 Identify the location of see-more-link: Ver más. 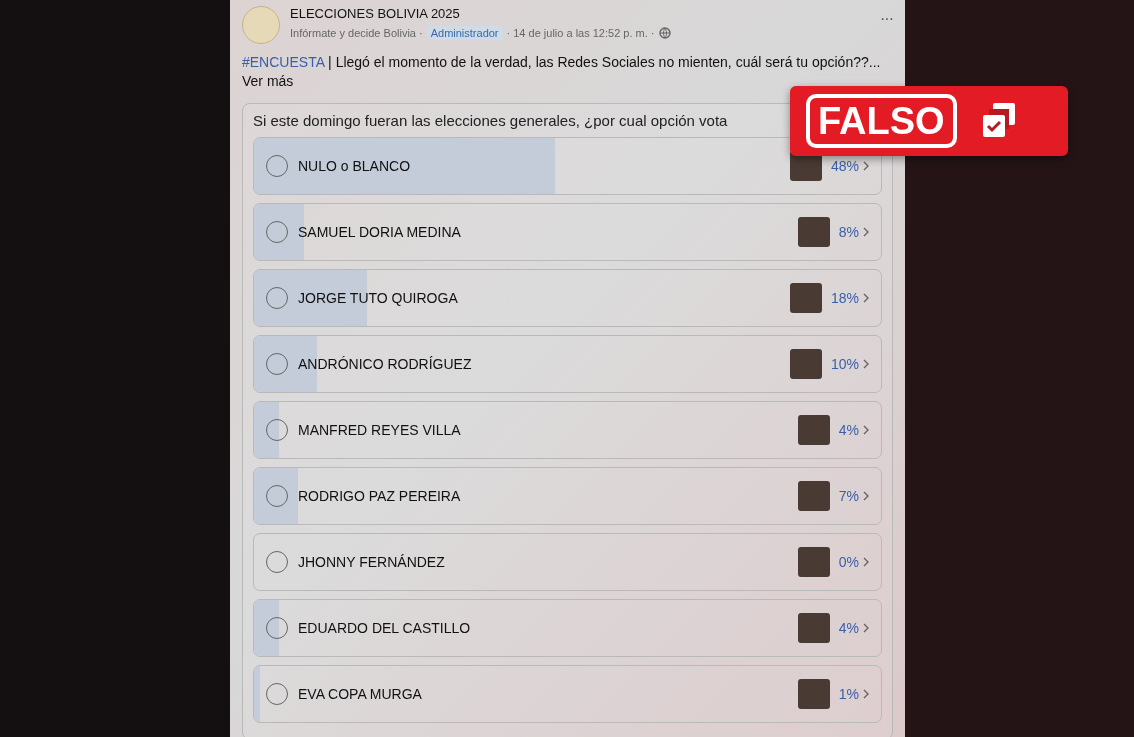
(567, 81).